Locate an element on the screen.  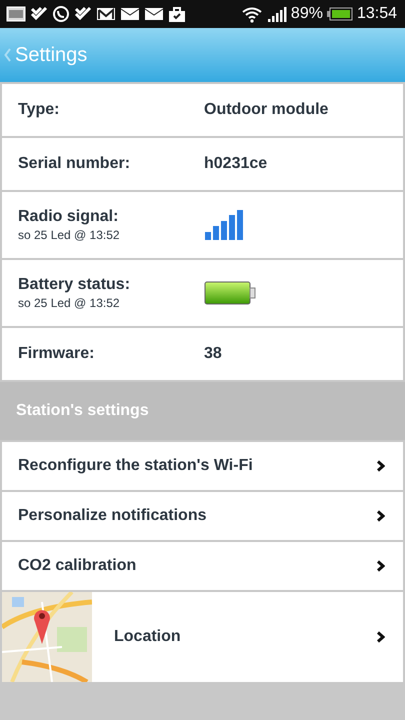
field-value: h0231ce is located at coordinates (236, 164).